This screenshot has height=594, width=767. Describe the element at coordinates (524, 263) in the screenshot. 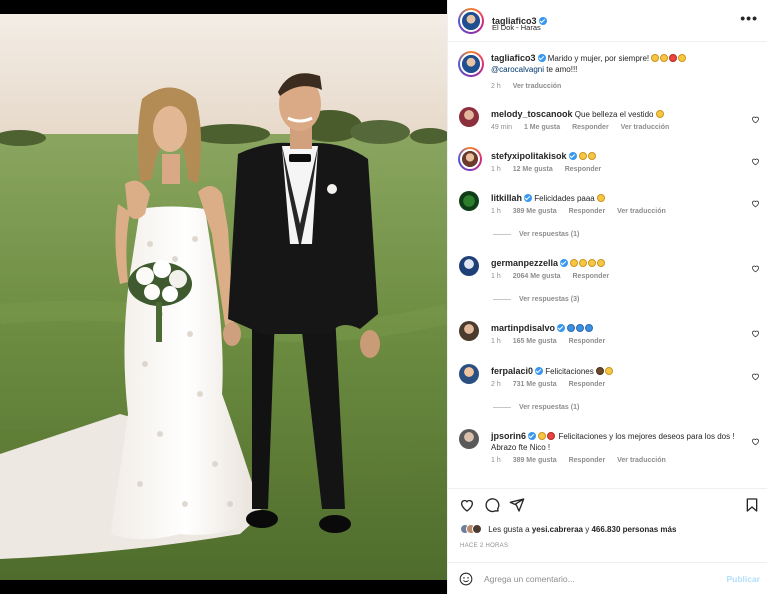

I see `comment-username: germanpezzella` at that location.